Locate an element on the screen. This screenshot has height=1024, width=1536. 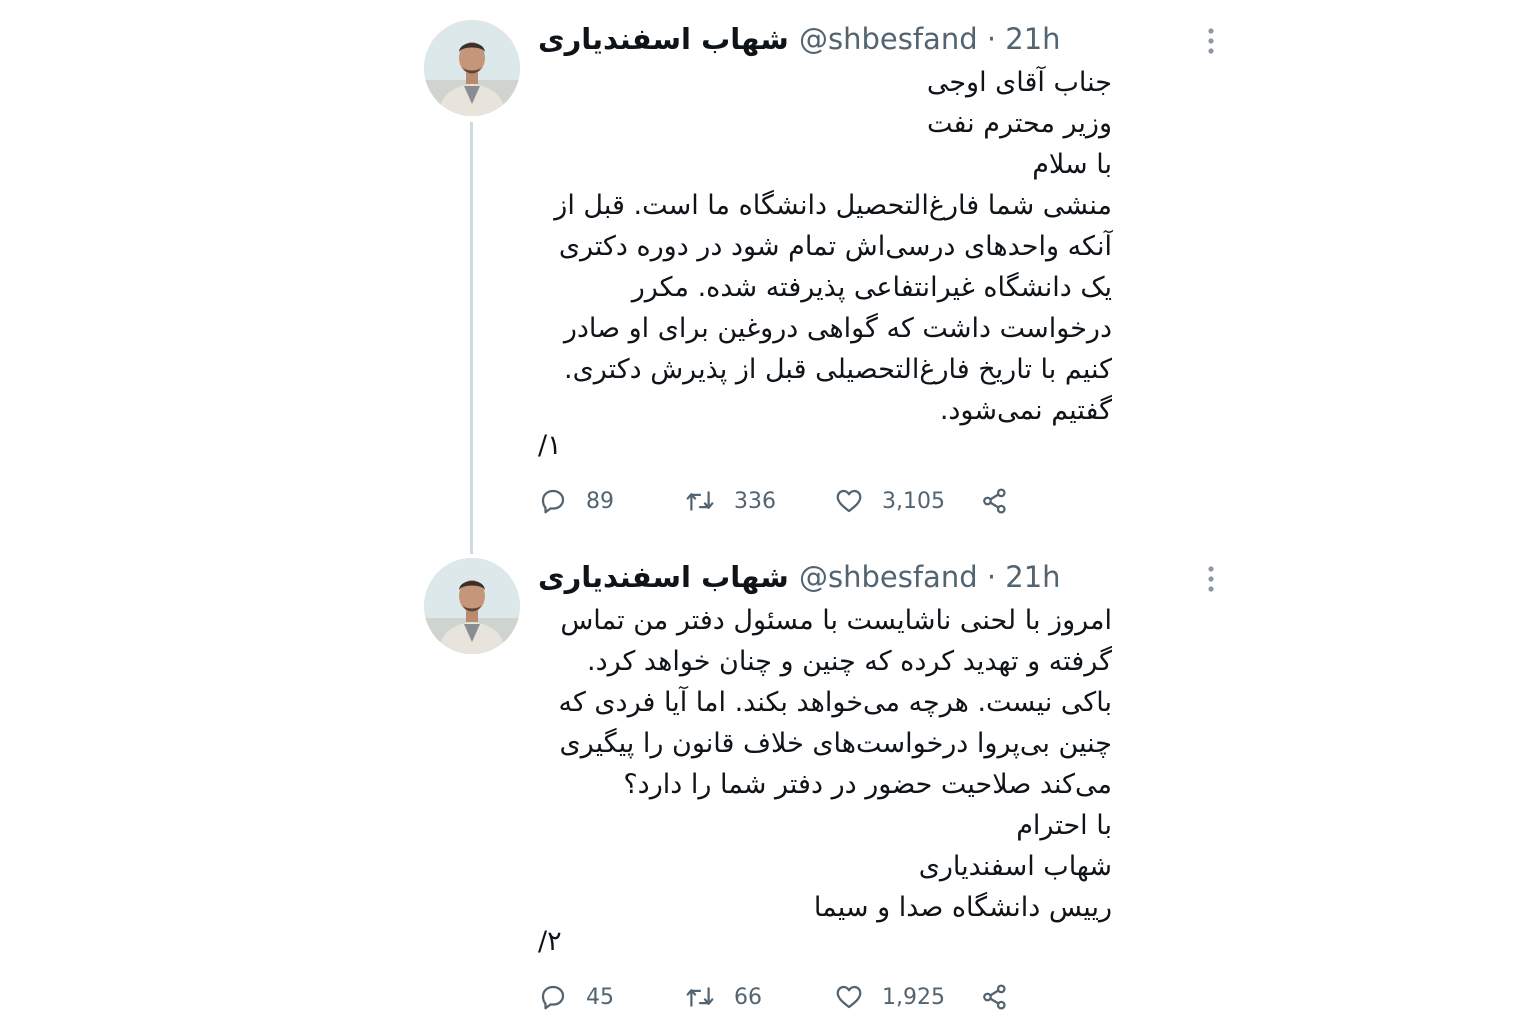
thread-counter: ۲/ is located at coordinates (550, 941).